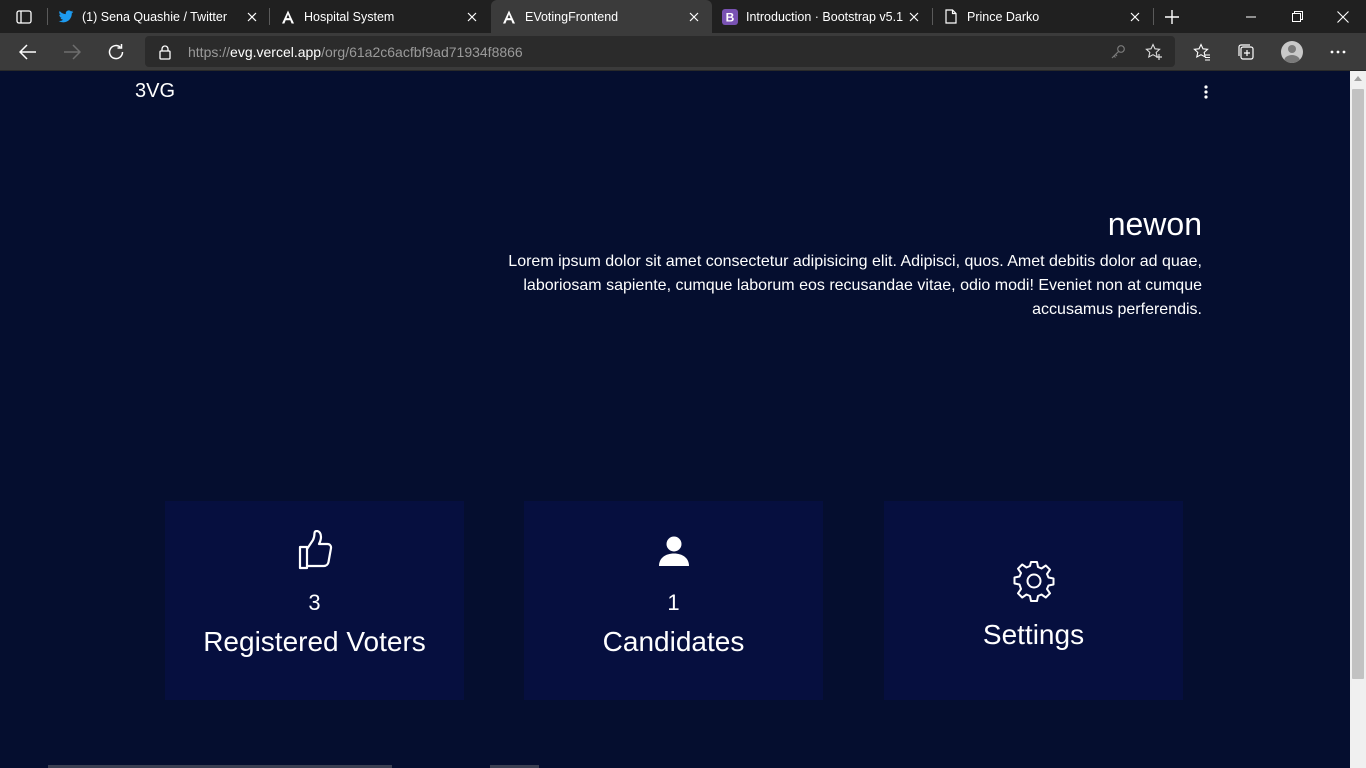 Image resolution: width=1366 pixels, height=768 pixels. I want to click on refresh-icon, so click(116, 52).